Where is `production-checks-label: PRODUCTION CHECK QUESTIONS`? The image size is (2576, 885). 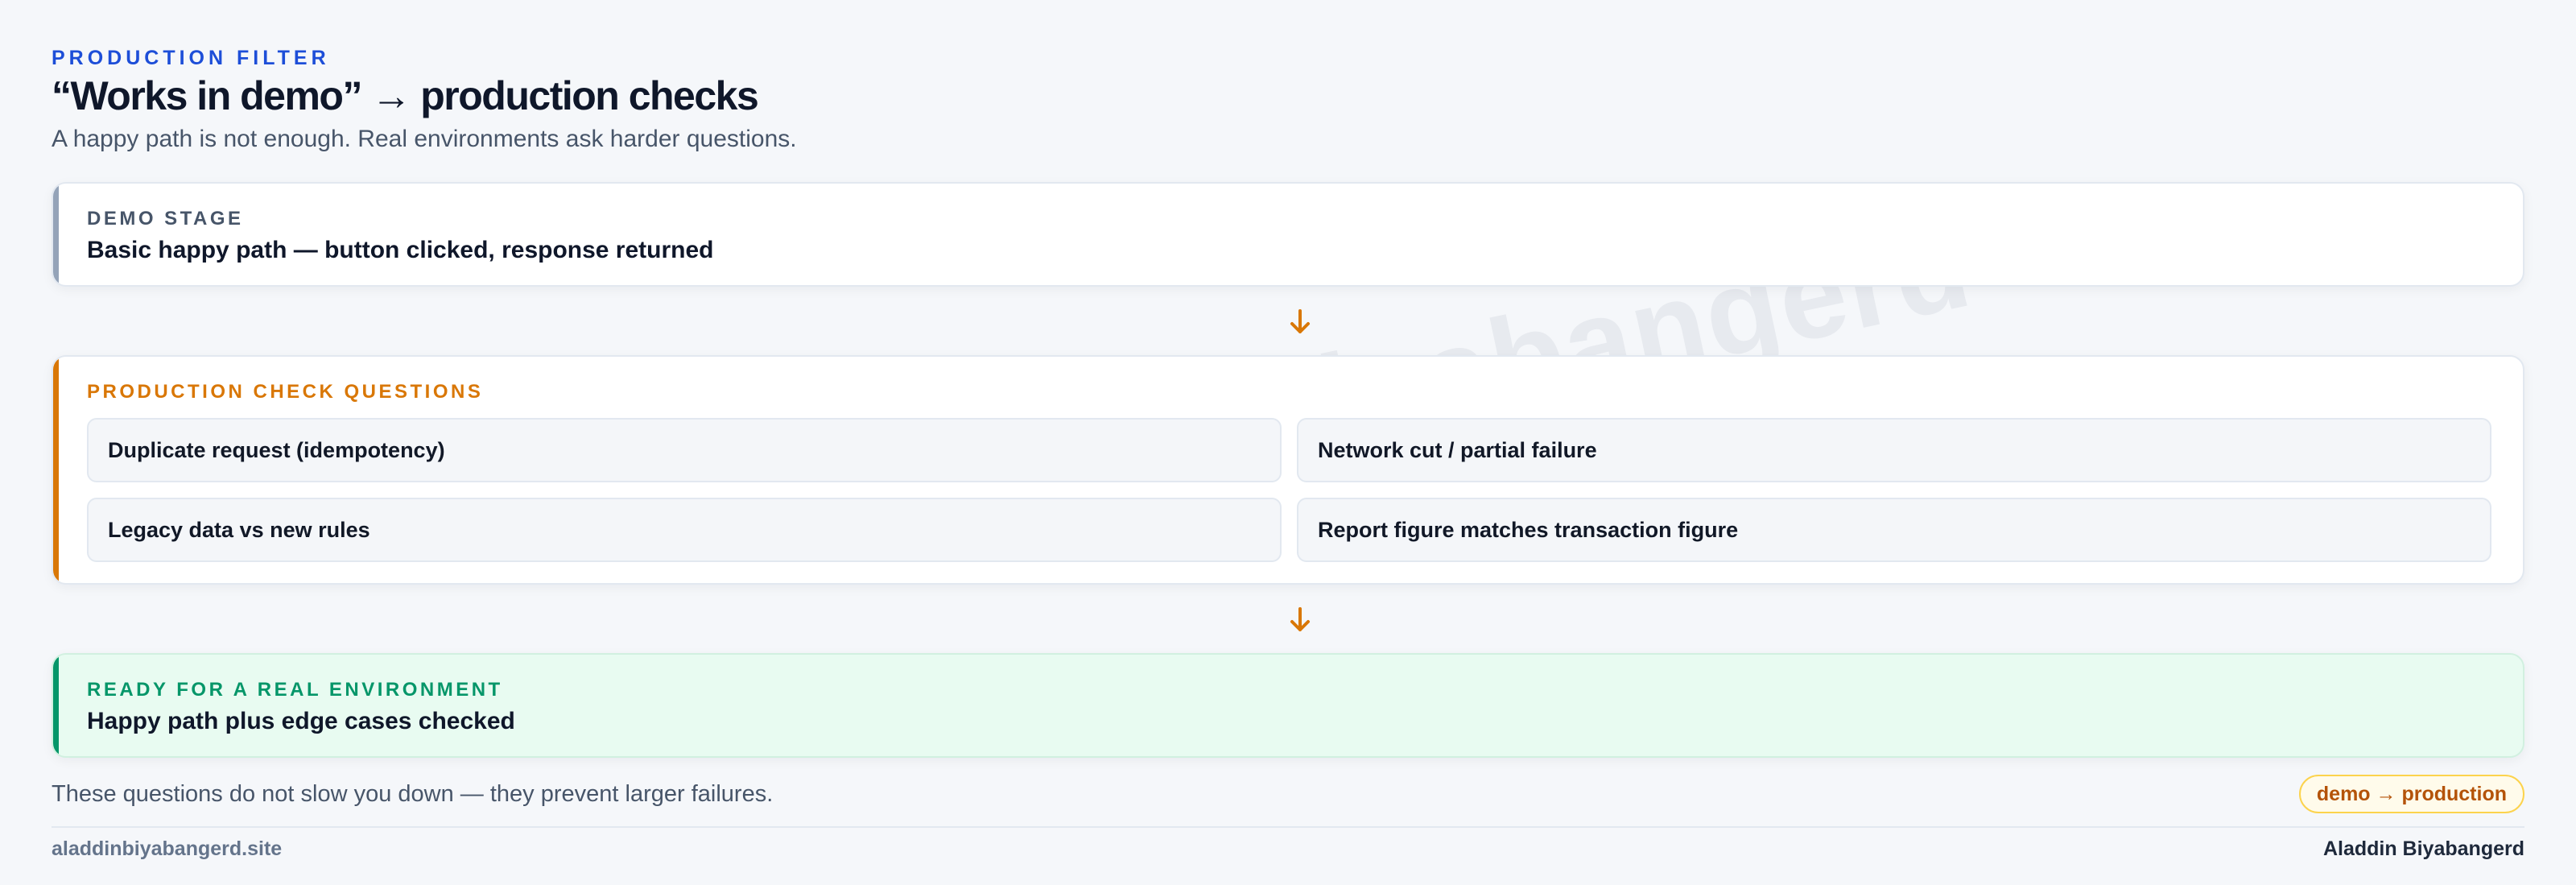 production-checks-label: PRODUCTION CHECK QUESTIONS is located at coordinates (285, 392).